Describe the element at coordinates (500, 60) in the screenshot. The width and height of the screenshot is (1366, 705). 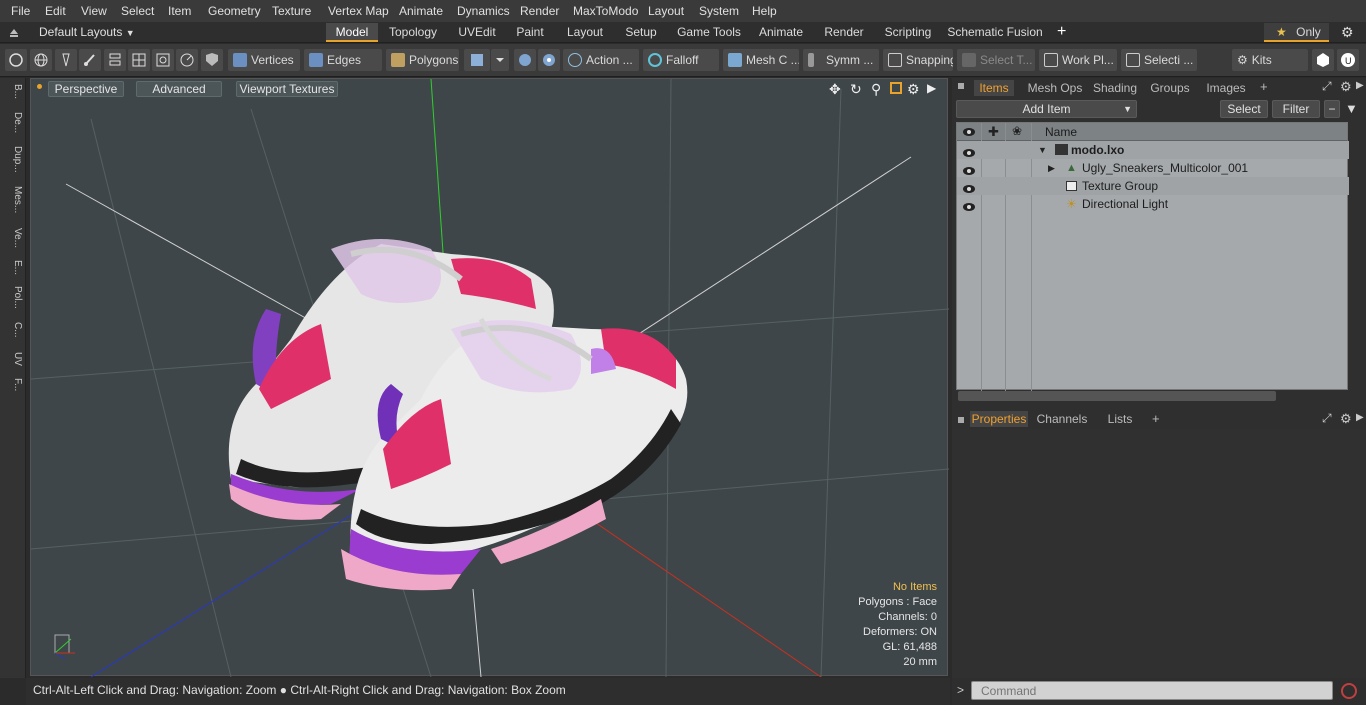
I see `chevron-down-icon` at that location.